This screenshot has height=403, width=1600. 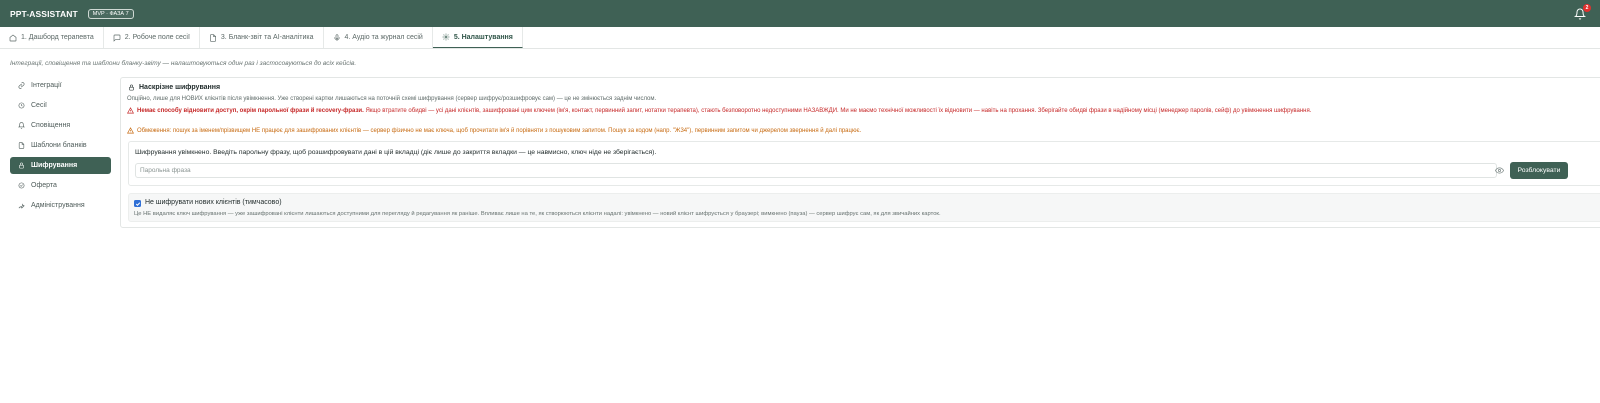 What do you see at coordinates (383, 37) in the screenshot?
I see `tab-label: 4. Аудіо та журнал сесій` at bounding box center [383, 37].